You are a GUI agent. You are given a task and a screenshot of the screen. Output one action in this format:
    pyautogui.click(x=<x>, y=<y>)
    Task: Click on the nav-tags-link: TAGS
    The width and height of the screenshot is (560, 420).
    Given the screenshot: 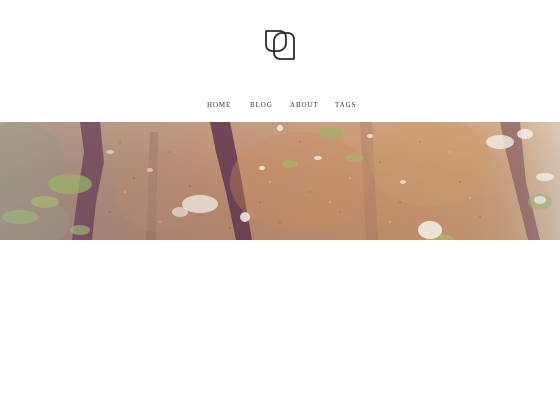 What is the action you would take?
    pyautogui.click(x=345, y=105)
    